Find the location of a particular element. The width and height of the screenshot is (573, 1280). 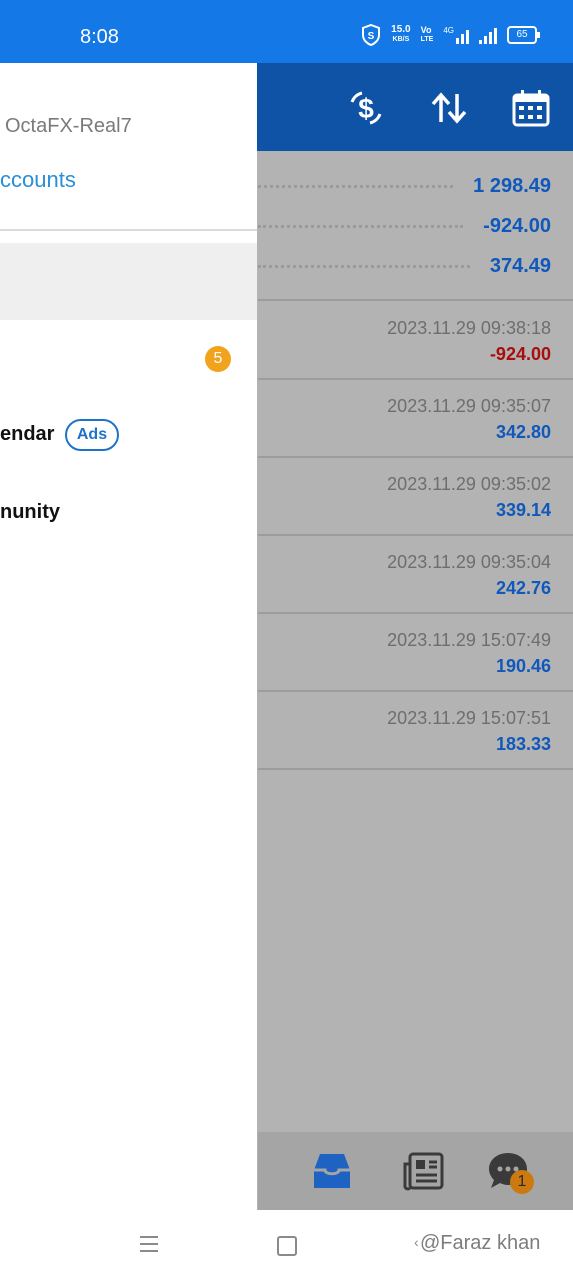

status-icons: S 15.0 KB/S Vo LTE 4G 65 is located at coordinates (450, 35).